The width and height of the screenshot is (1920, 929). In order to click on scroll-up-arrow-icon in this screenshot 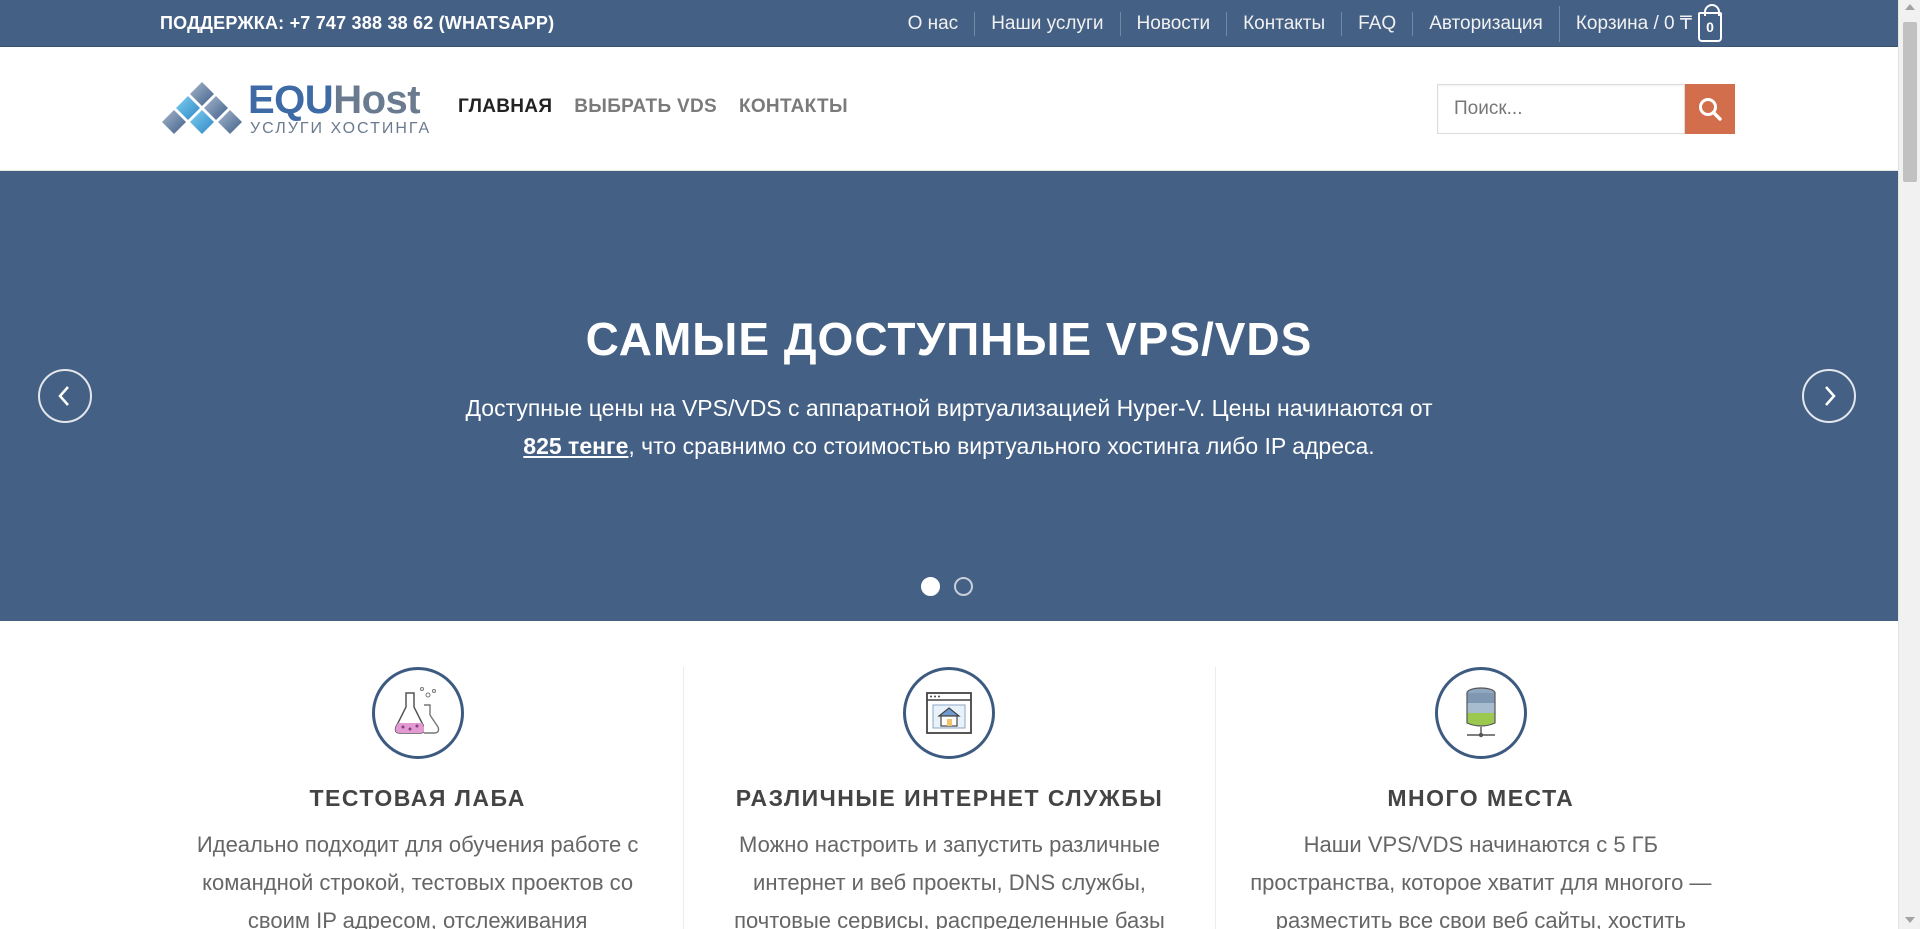, I will do `click(1910, 7)`.